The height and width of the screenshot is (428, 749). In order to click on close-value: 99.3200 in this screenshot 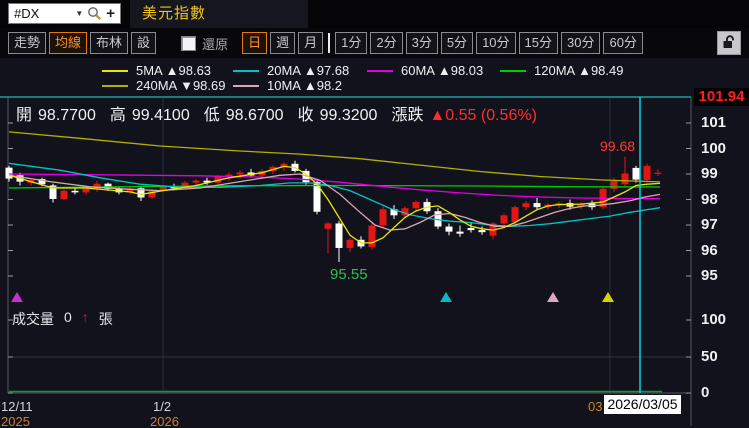, I will do `click(348, 115)`.